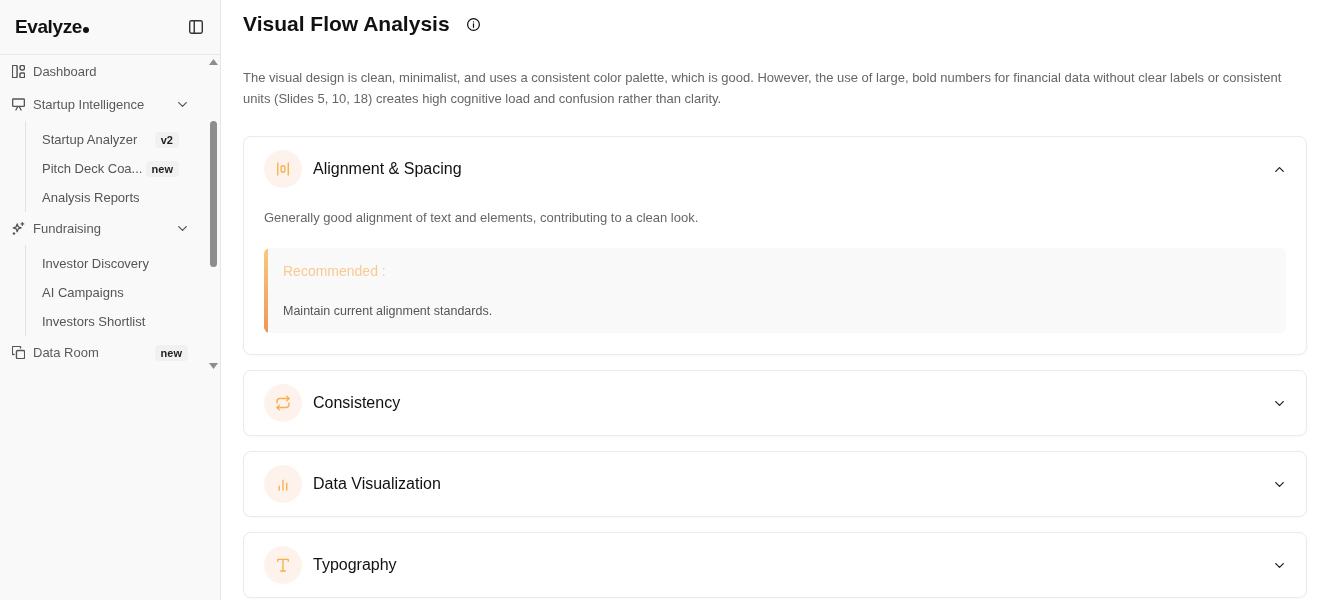 This screenshot has width=1325, height=600. What do you see at coordinates (775, 169) in the screenshot?
I see `section-header: Alignment & Spacing` at bounding box center [775, 169].